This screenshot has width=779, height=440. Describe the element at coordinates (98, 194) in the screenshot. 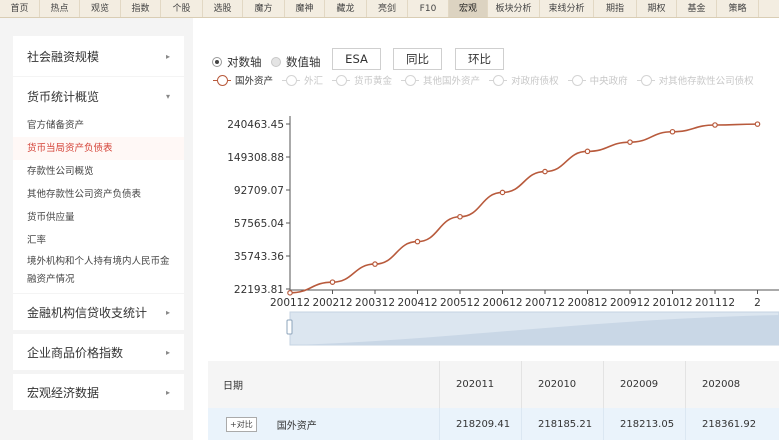

I see `sidebar-item-other-depository-balance: 其他存款性公司资产负债表` at that location.